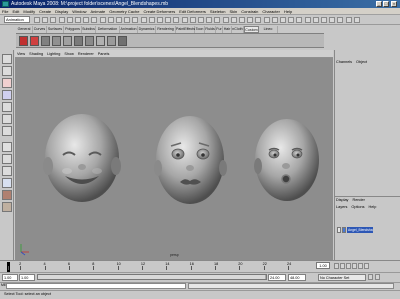 Image resolution: width=400 pixels, height=299 pixels. I want to click on menu-animate: Animate, so click(98, 11).